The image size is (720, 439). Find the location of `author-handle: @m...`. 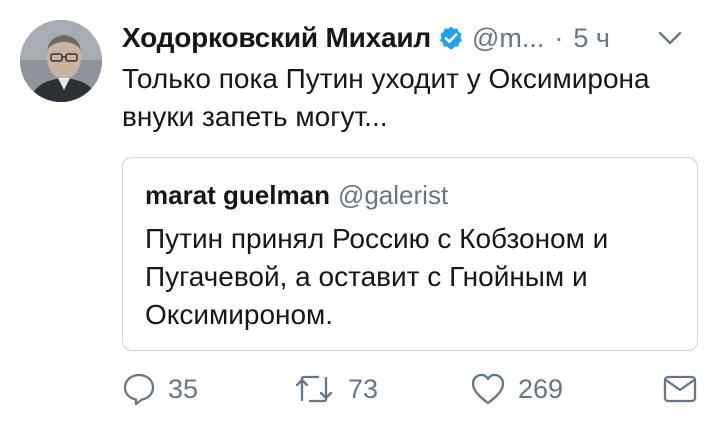

author-handle: @m... is located at coordinates (508, 38).